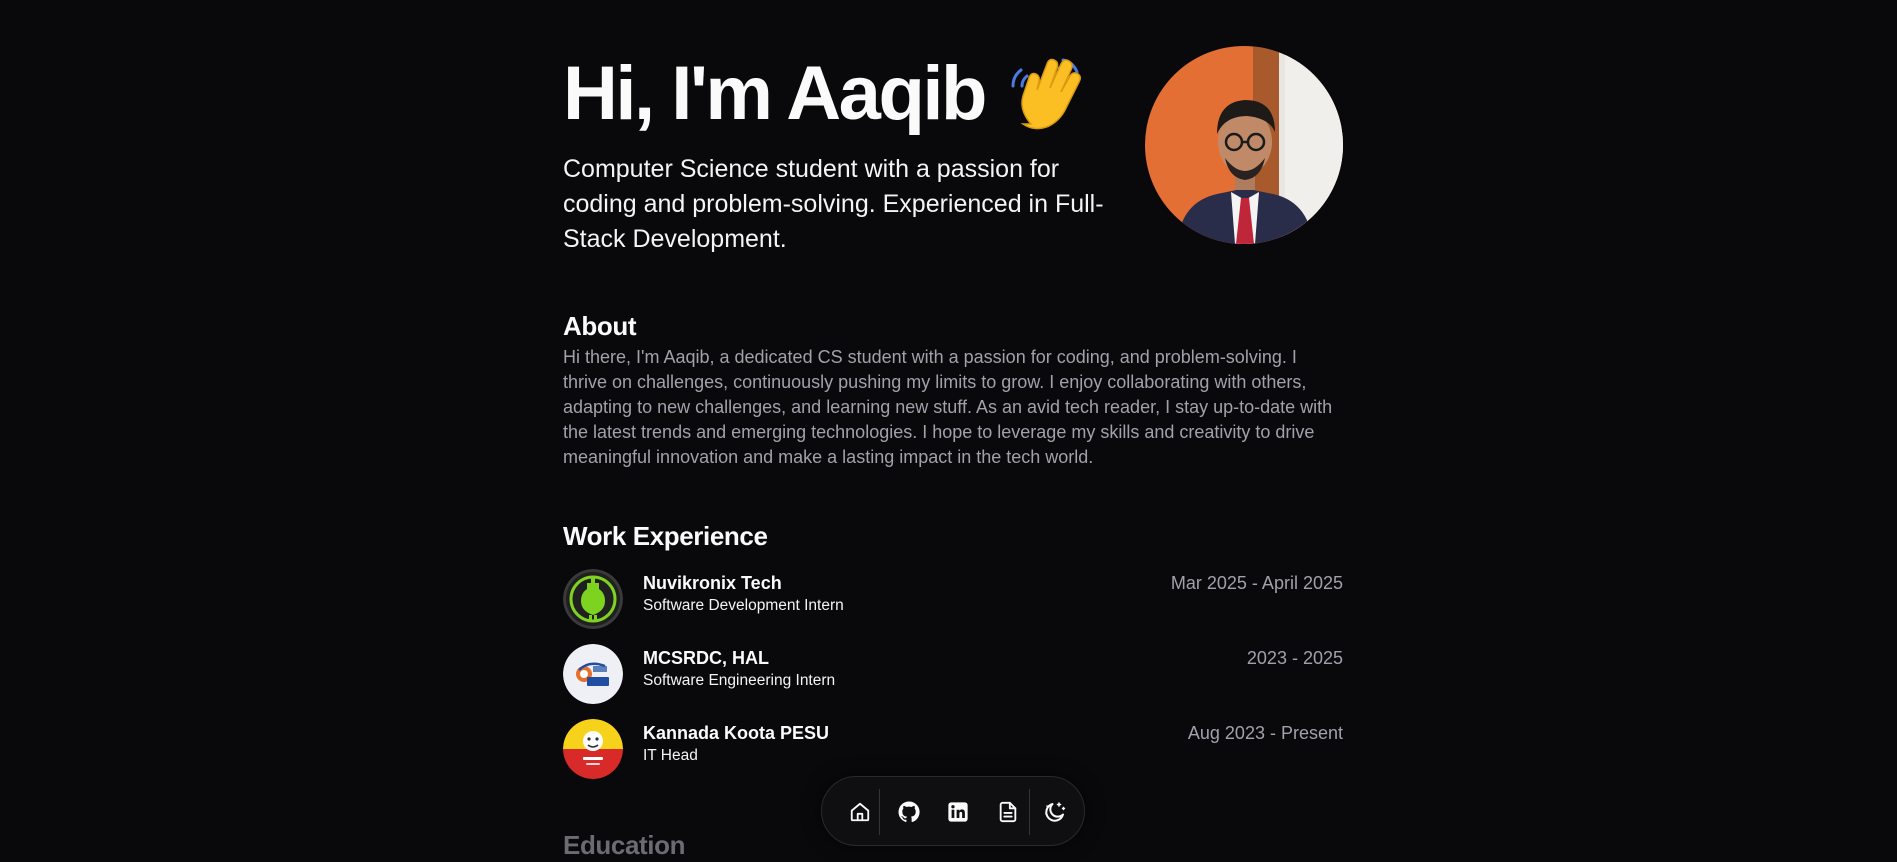  What do you see at coordinates (593, 674) in the screenshot?
I see `hal-logo-icon` at bounding box center [593, 674].